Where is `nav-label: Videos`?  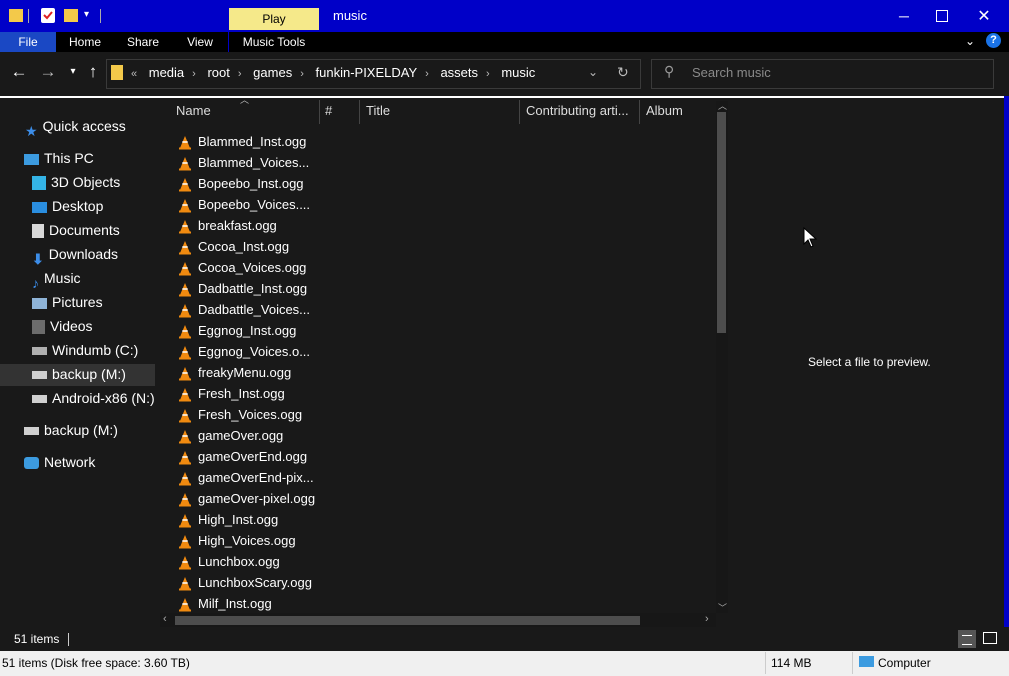 nav-label: Videos is located at coordinates (71, 326).